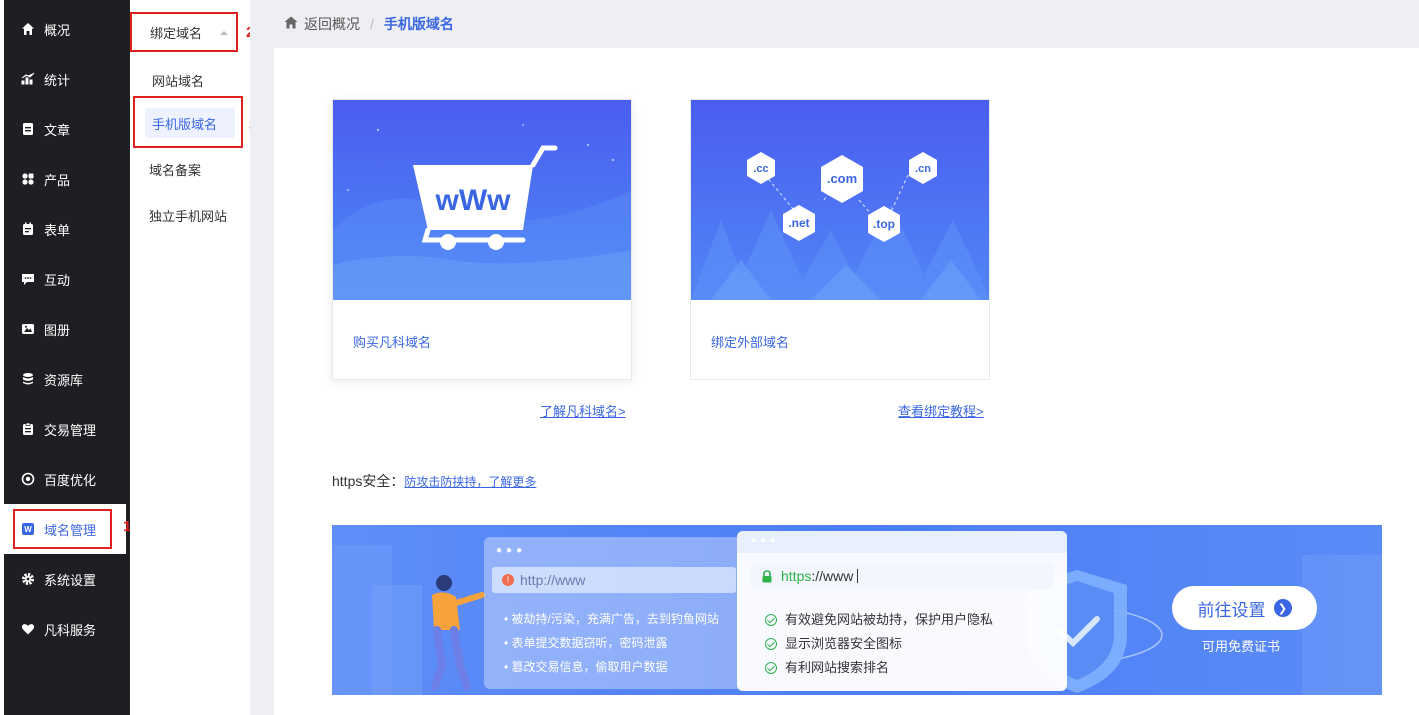  What do you see at coordinates (750, 342) in the screenshot?
I see `bind-domain-label: 绑定外部域名` at bounding box center [750, 342].